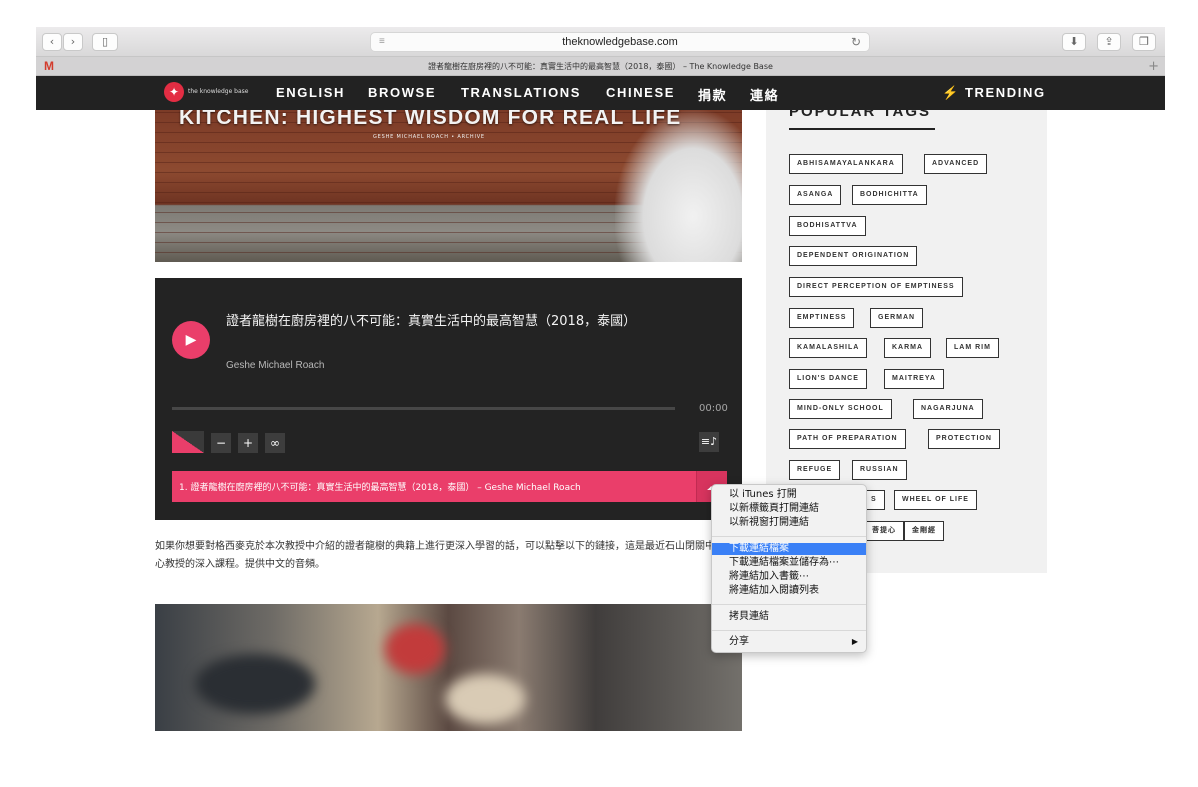 This screenshot has width=1198, height=787. I want to click on nav-english: ENGLISH, so click(310, 92).